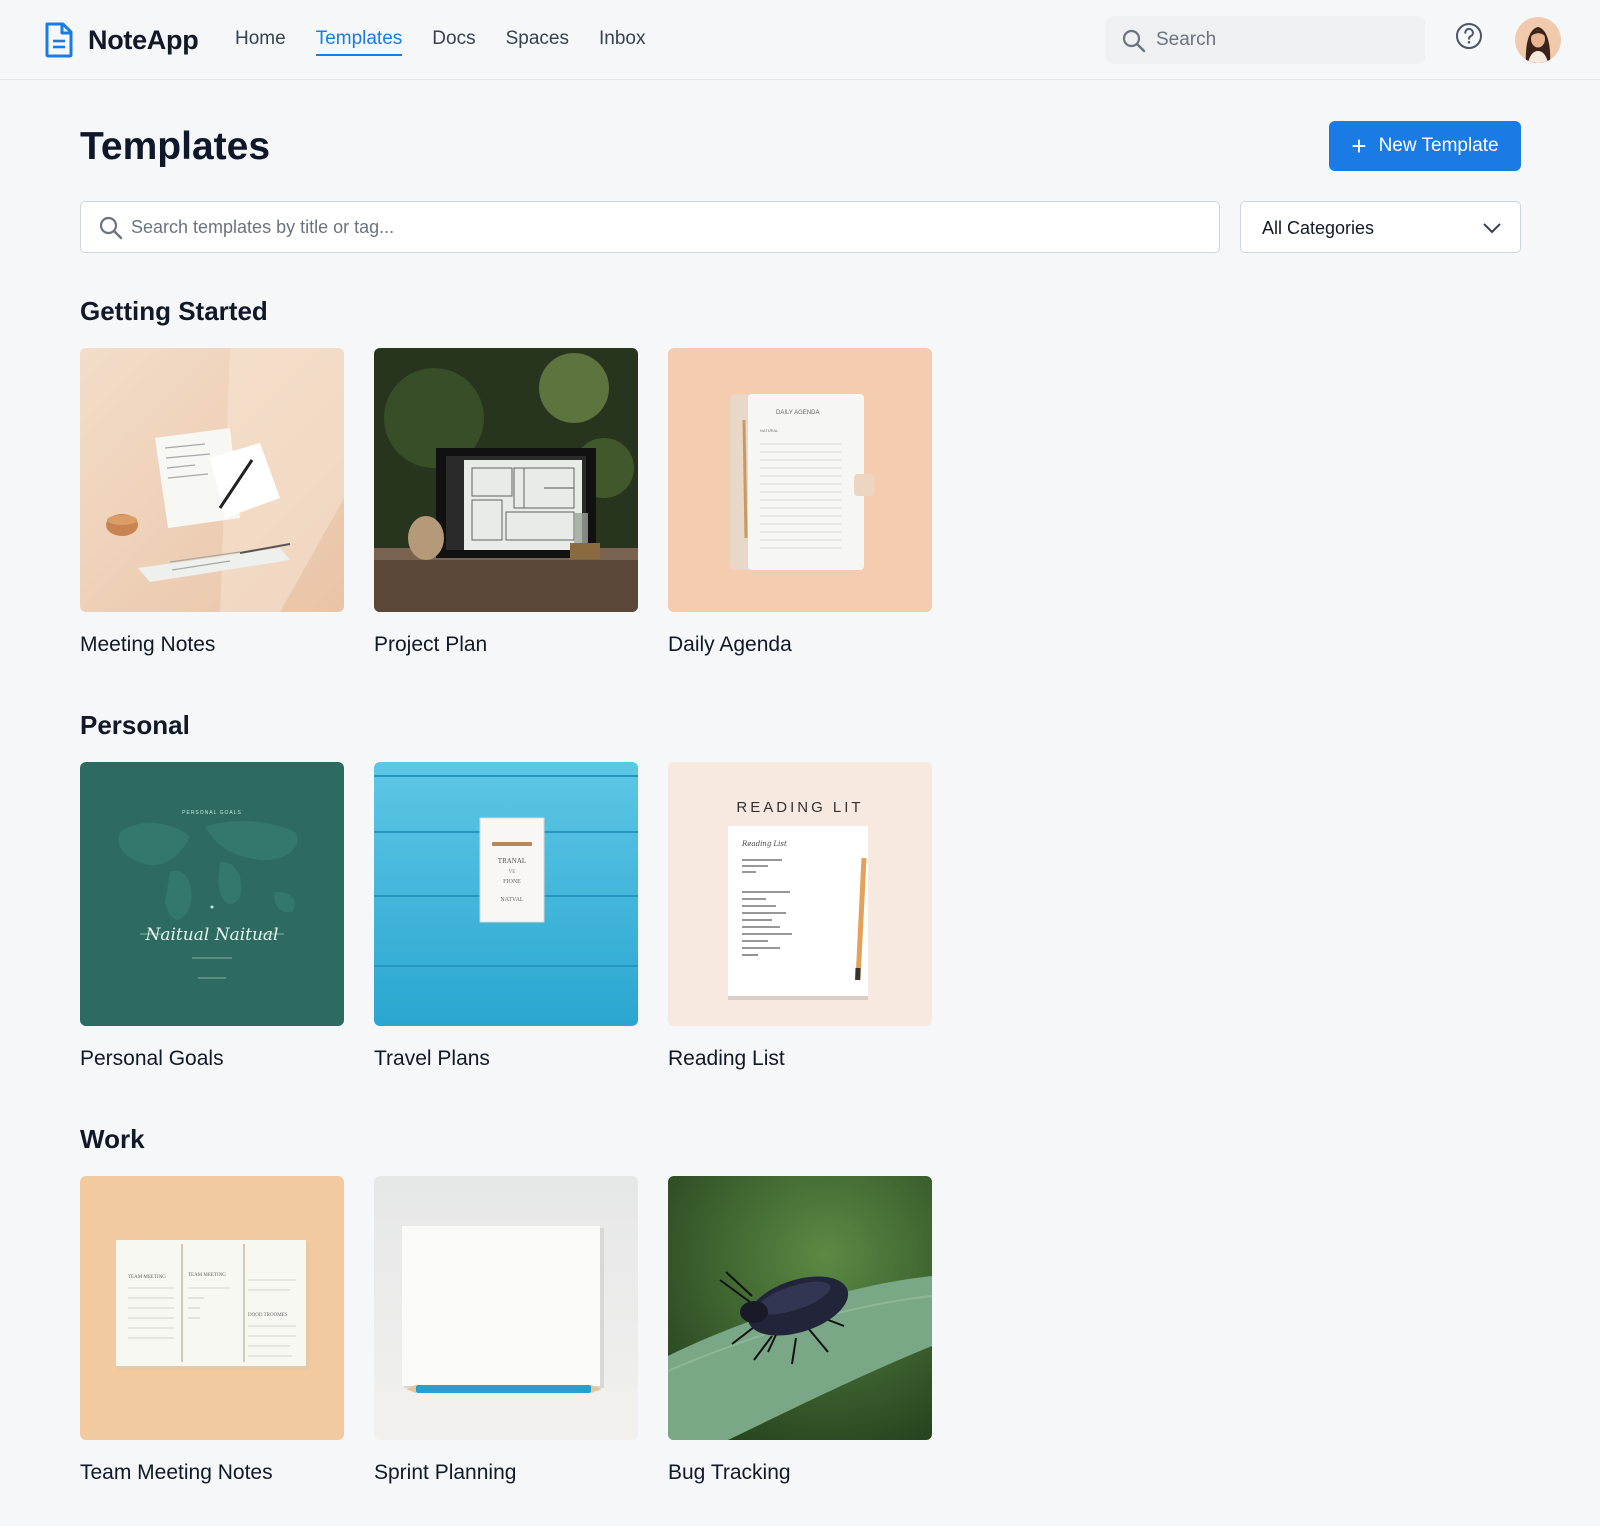  Describe the element at coordinates (211, 935) in the screenshot. I see `personal-goals-image-script: Naitual Naitual` at that location.